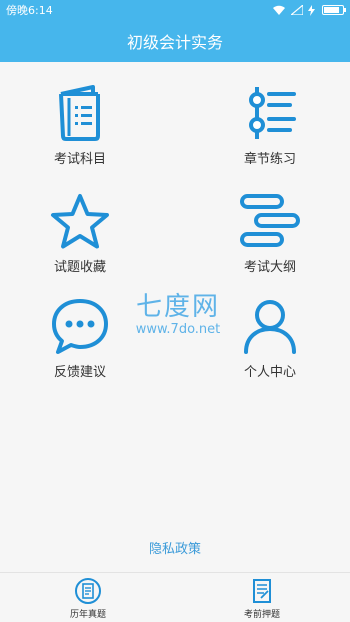 The width and height of the screenshot is (350, 622). Describe the element at coordinates (79, 113) in the screenshot. I see `notebook-icon` at that location.